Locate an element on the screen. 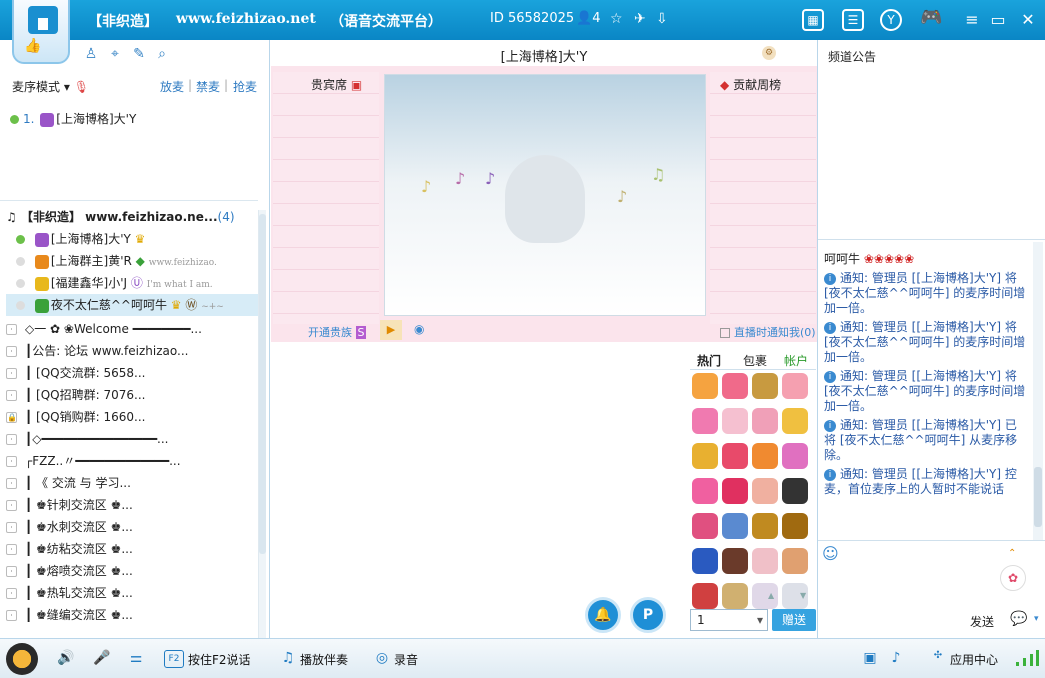 The height and width of the screenshot is (678, 1045). home-logo: 👍 is located at coordinates (41, 32).